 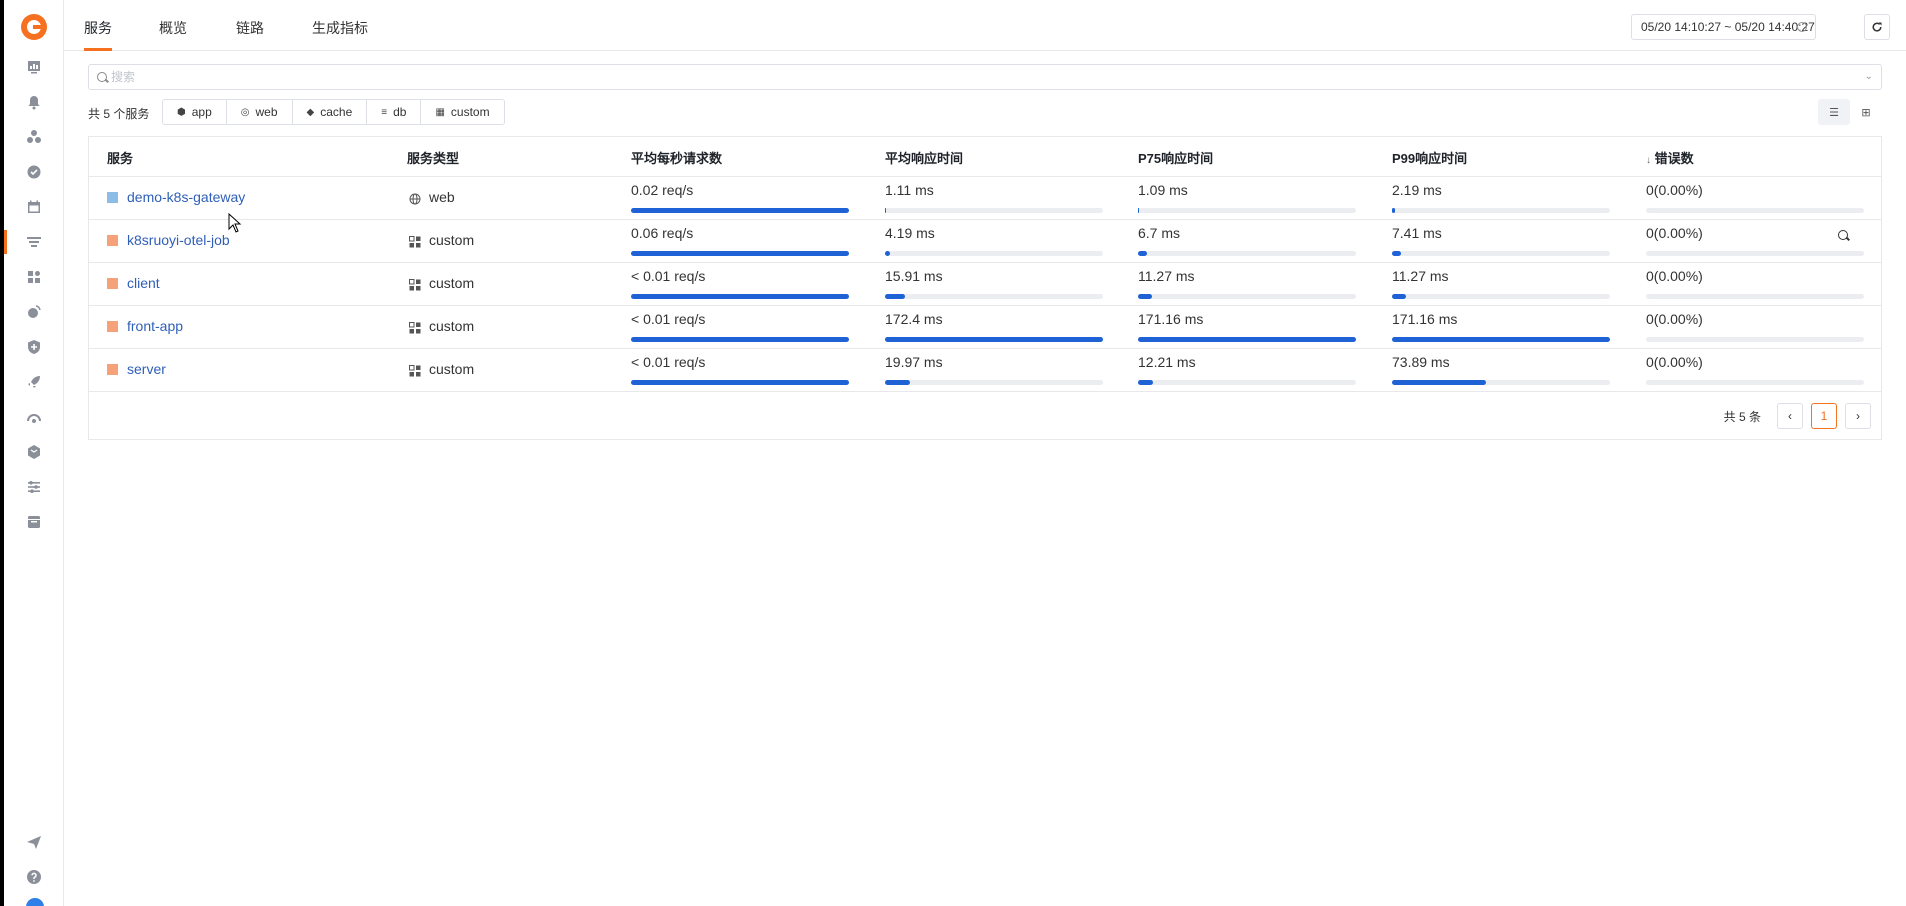 What do you see at coordinates (1869, 76) in the screenshot?
I see `chevron-down-icon: ⌄` at bounding box center [1869, 76].